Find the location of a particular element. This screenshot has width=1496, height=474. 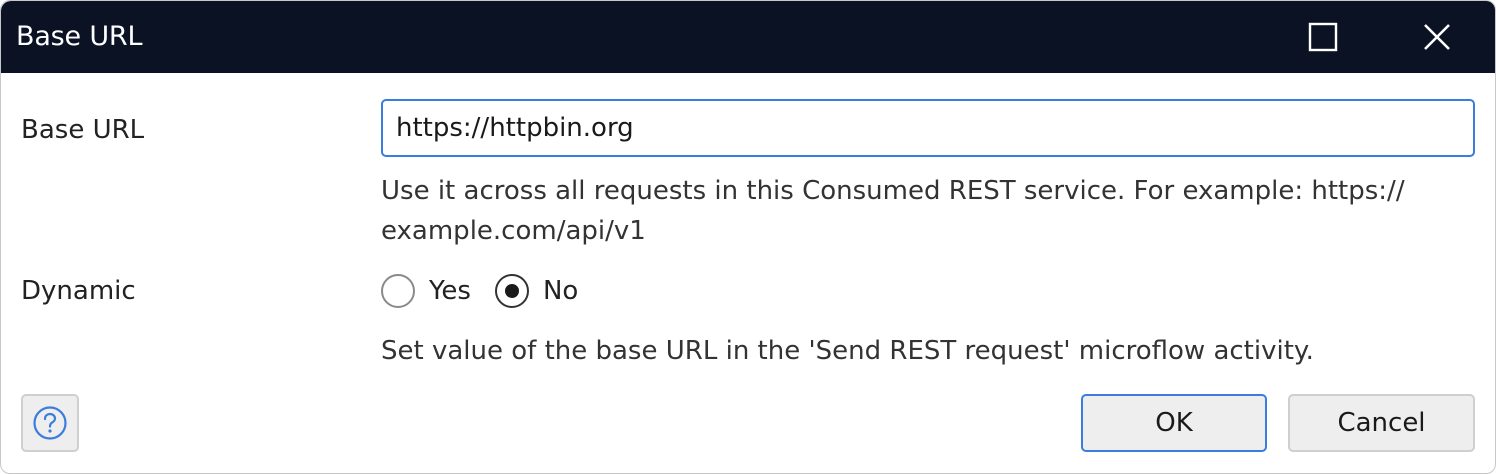

maximize-icon is located at coordinates (1323, 37).